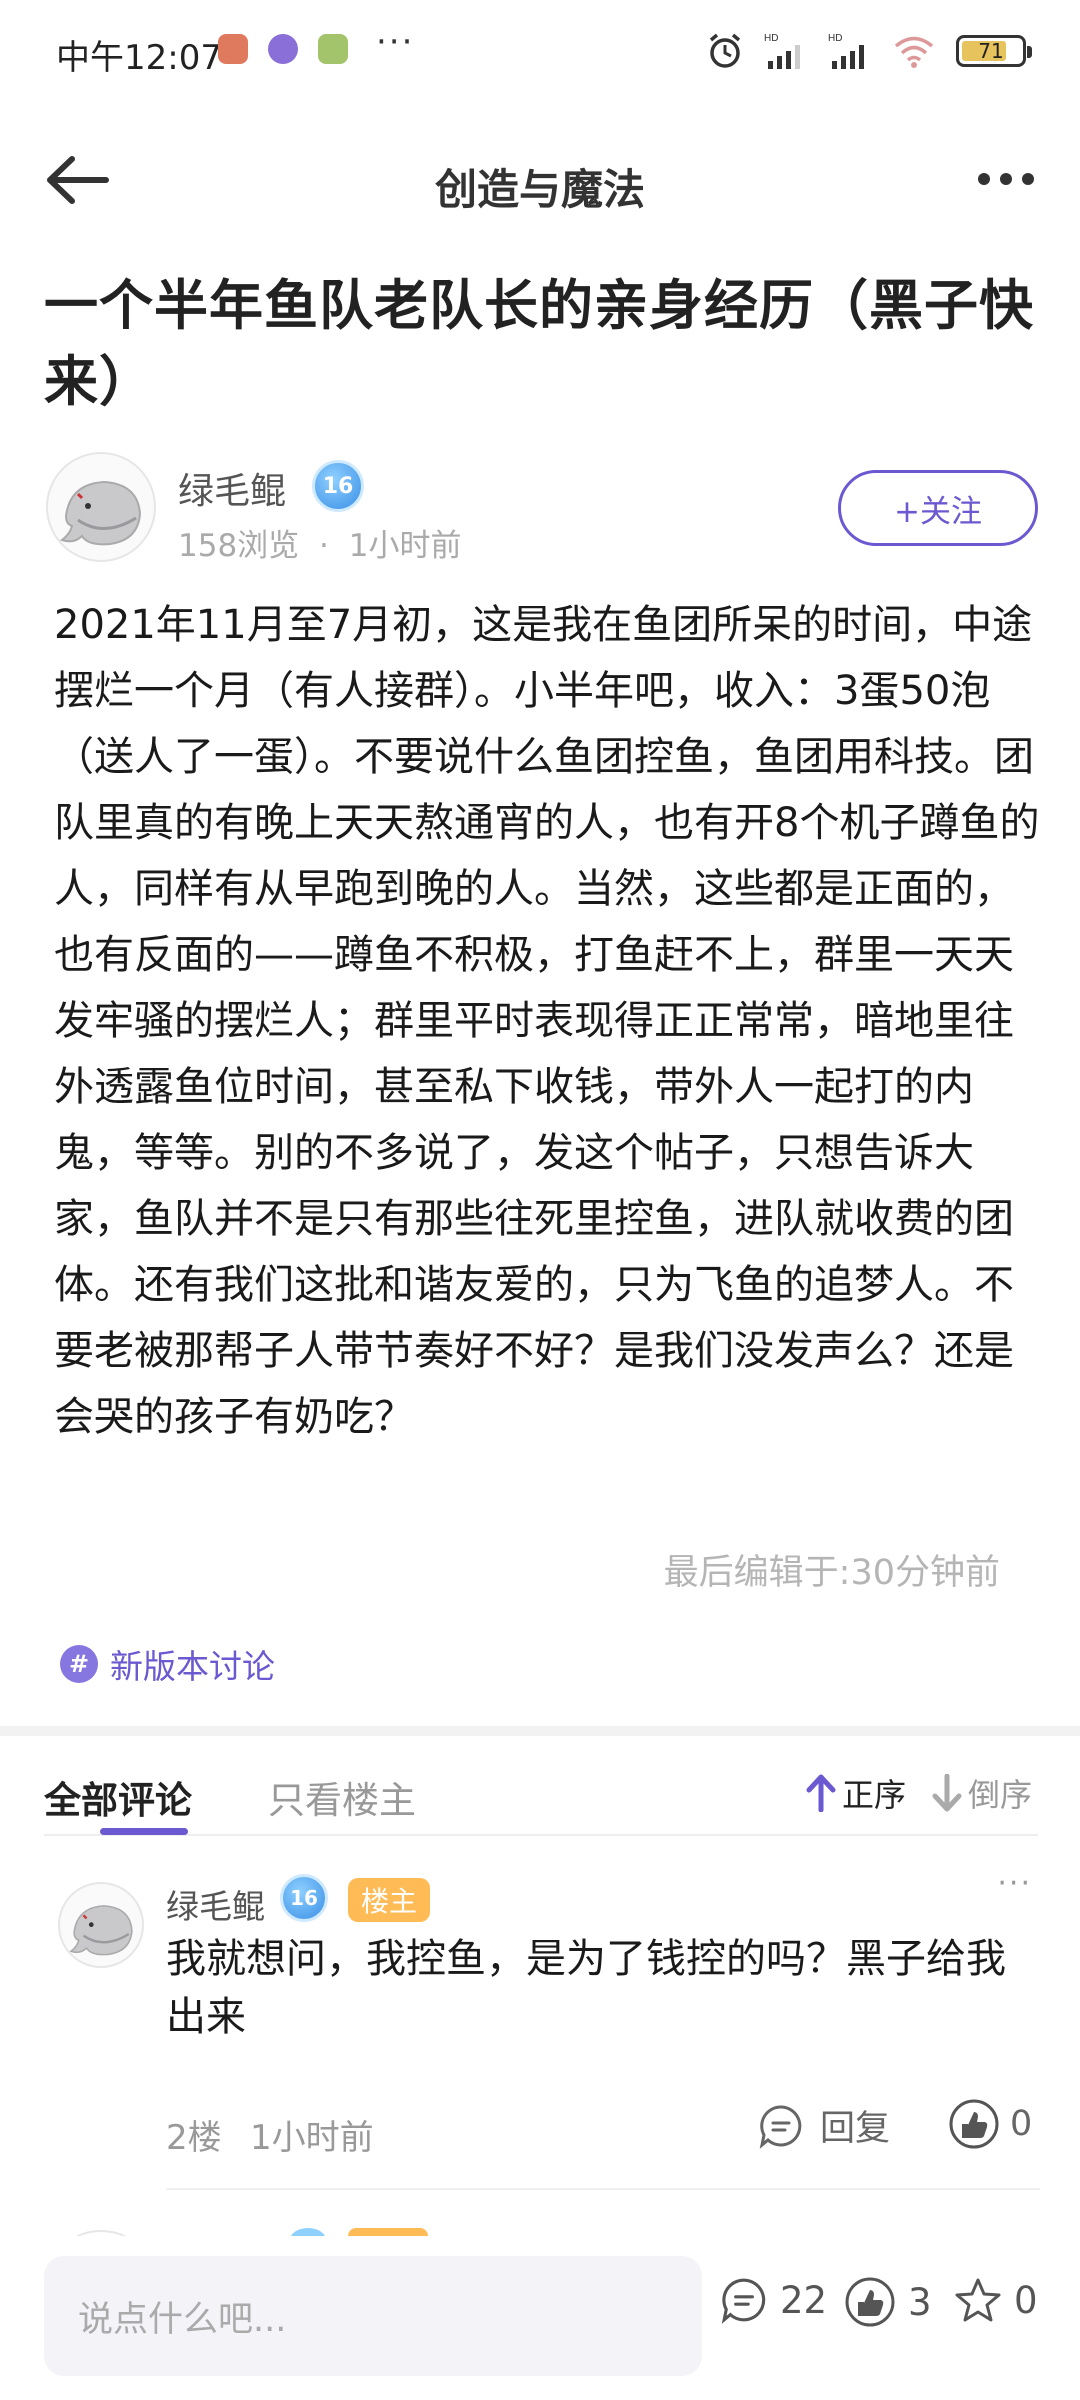 The width and height of the screenshot is (1080, 2400). I want to click on view-count: 158浏览, so click(239, 546).